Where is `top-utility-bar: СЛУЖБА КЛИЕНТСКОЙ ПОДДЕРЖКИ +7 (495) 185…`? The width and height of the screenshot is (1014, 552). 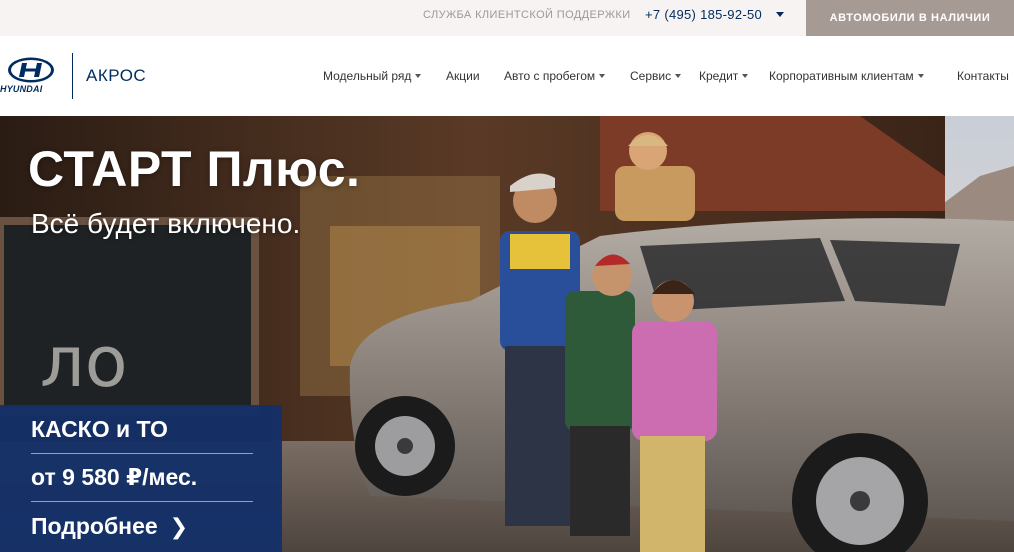
top-utility-bar: СЛУЖБА КЛИЕНТСКОЙ ПОДДЕРЖКИ +7 (495) 185… is located at coordinates (507, 18).